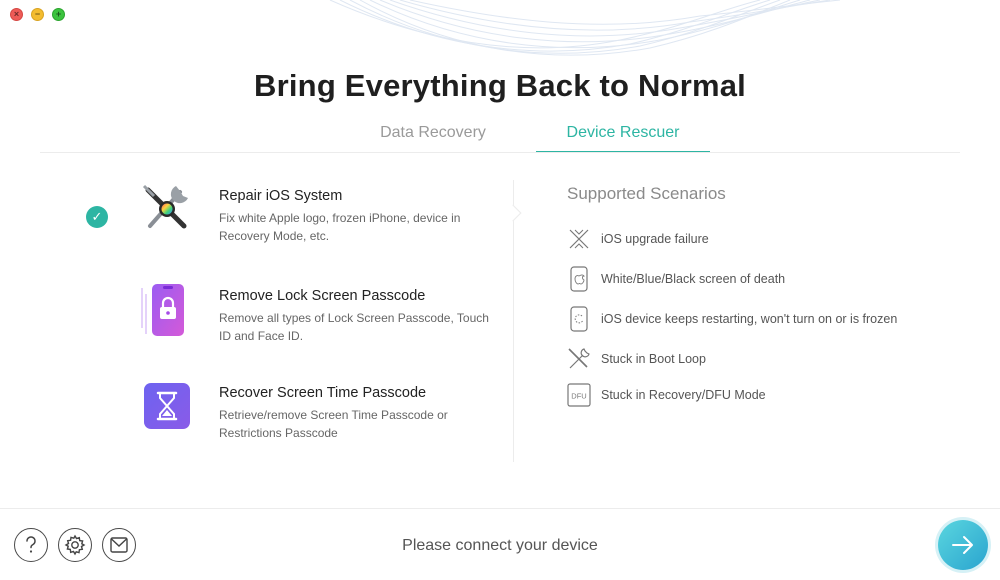 Image resolution: width=1000 pixels, height=580 pixels. I want to click on scenario-text: White/Blue/Black screen of death, so click(693, 279).